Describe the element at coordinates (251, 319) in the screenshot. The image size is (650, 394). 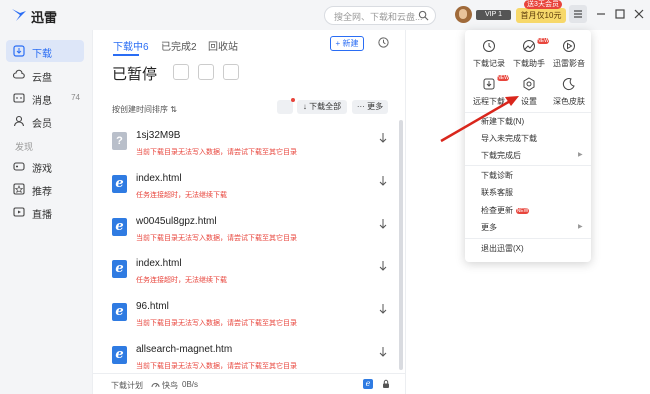
I see `list-item: e 96.html 当前下载目录无法写入数据，请尝试下载至其它目录` at that location.